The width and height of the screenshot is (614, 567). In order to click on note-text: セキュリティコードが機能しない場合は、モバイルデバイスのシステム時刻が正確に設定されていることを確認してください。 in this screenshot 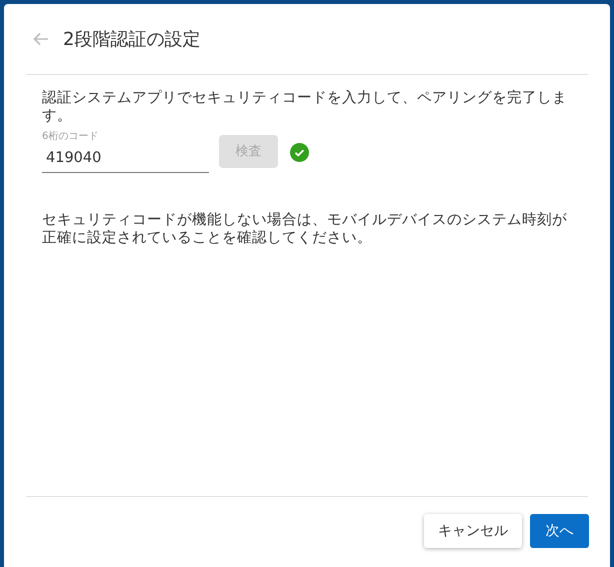, I will do `click(305, 229)`.